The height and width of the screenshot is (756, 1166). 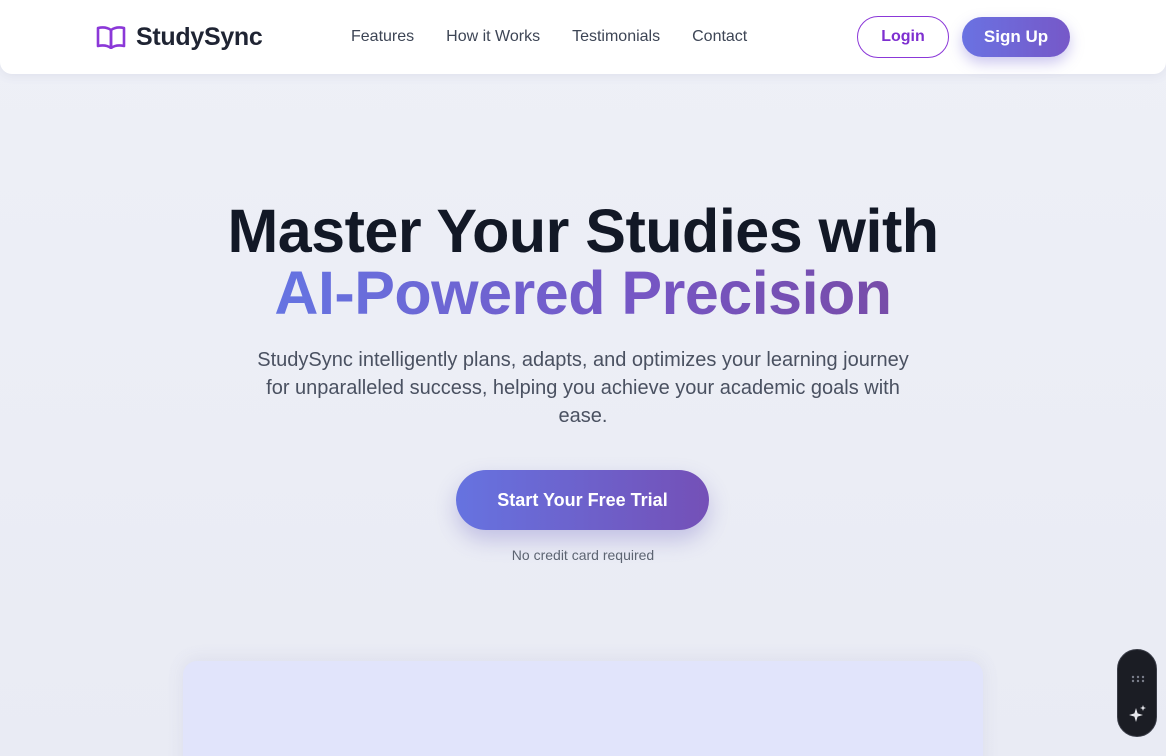 What do you see at coordinates (616, 37) in the screenshot?
I see `nav-link-testimonials: Testimonials` at bounding box center [616, 37].